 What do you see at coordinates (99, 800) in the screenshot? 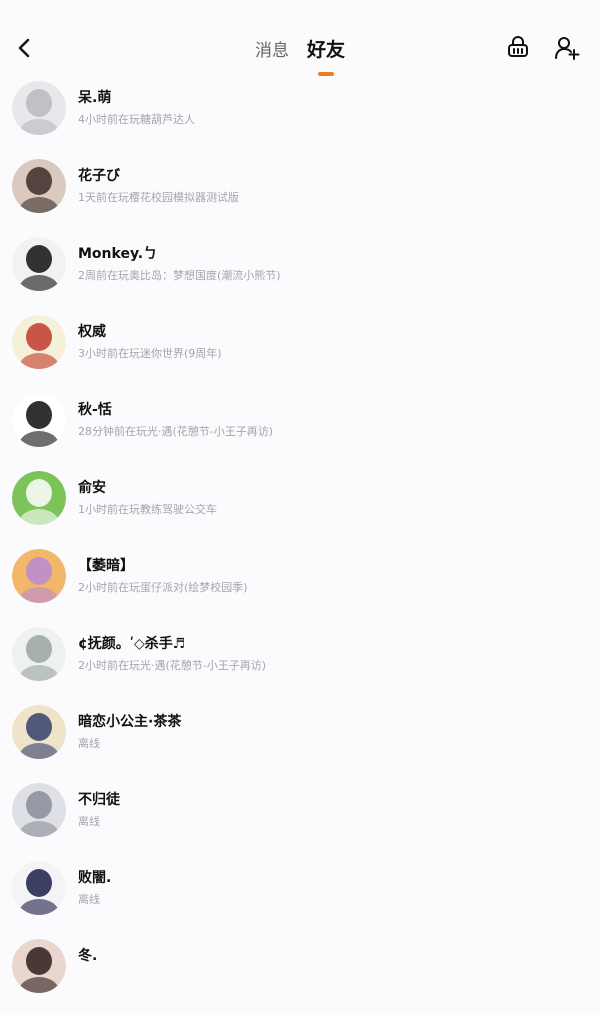
I see `friend-name: 不归徒` at bounding box center [99, 800].